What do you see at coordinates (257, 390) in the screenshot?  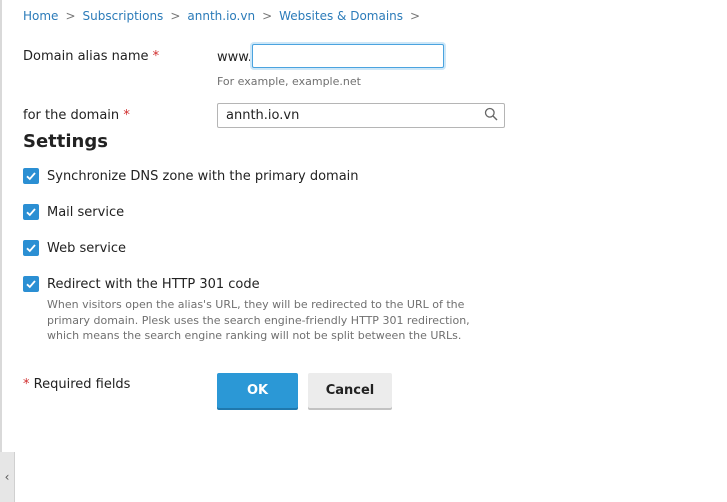 I see `ok-button: OK` at bounding box center [257, 390].